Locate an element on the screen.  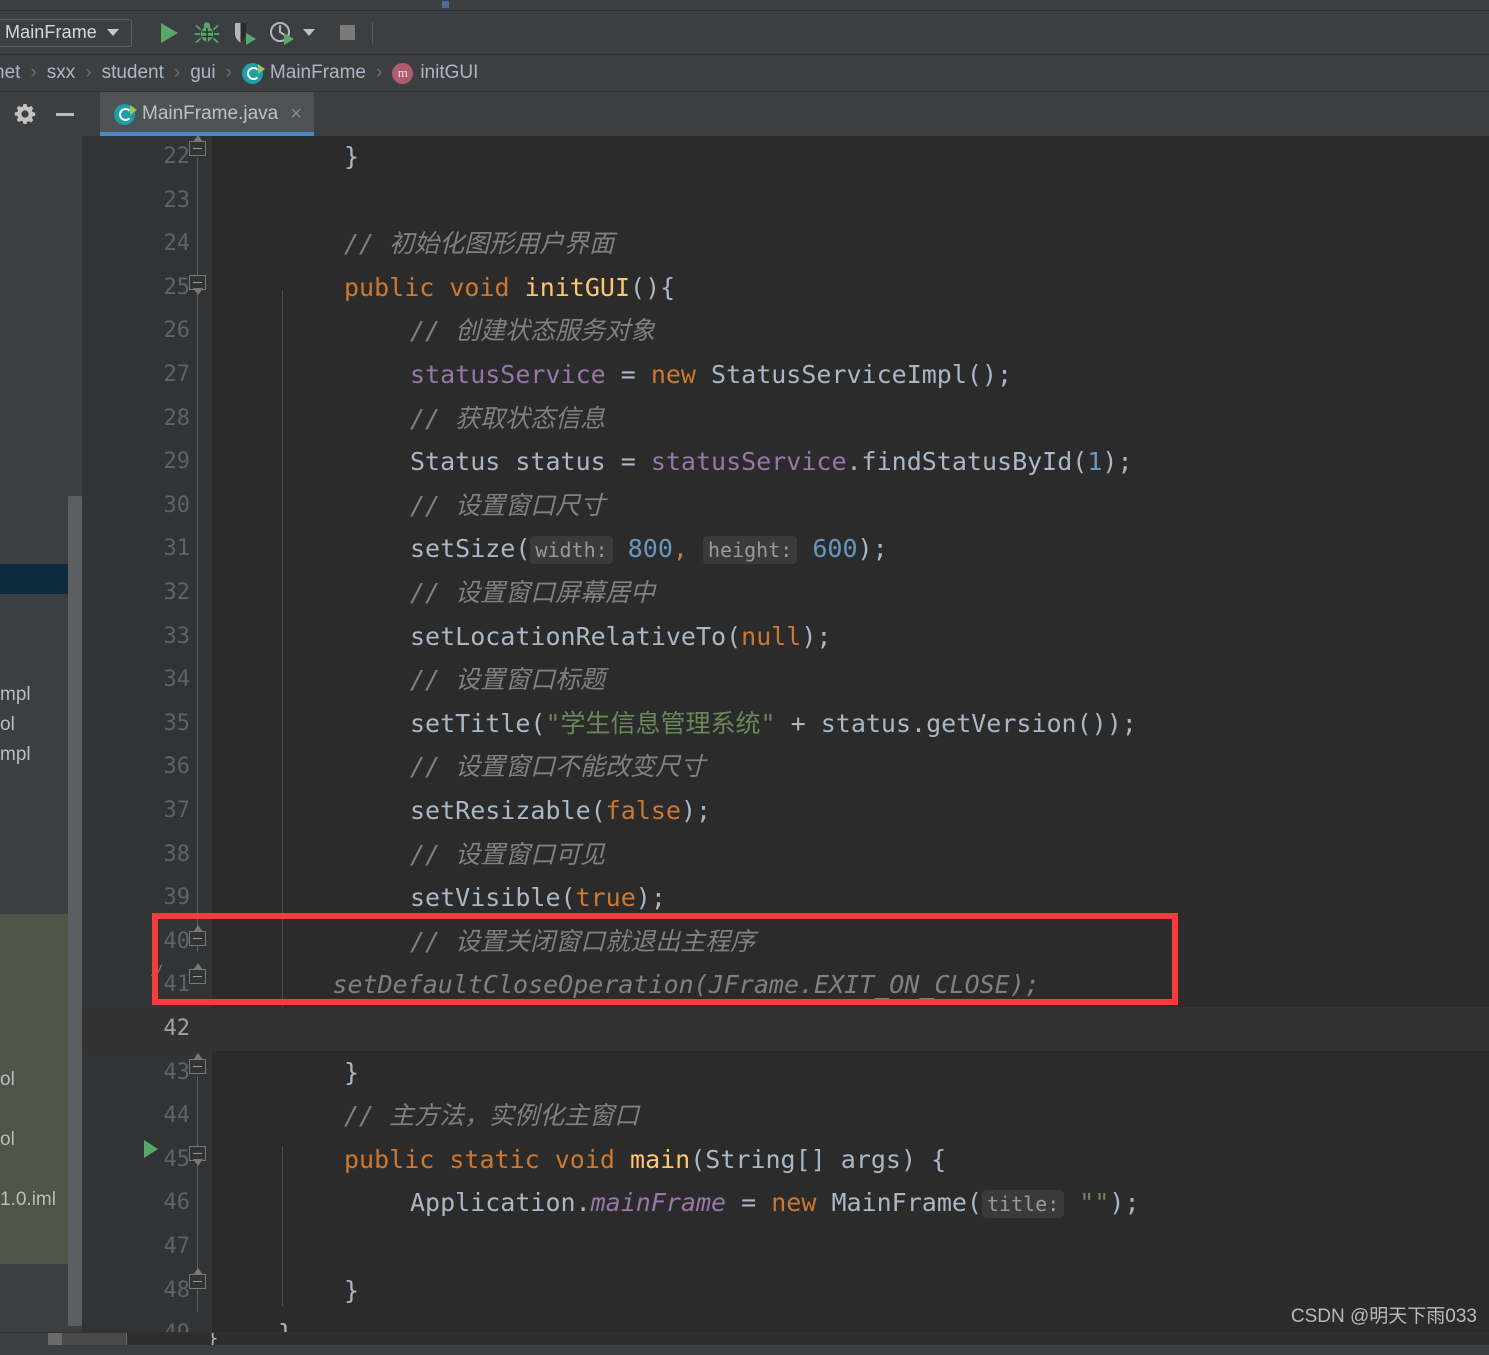
breadcrumb-item-net: net is located at coordinates (10, 73).